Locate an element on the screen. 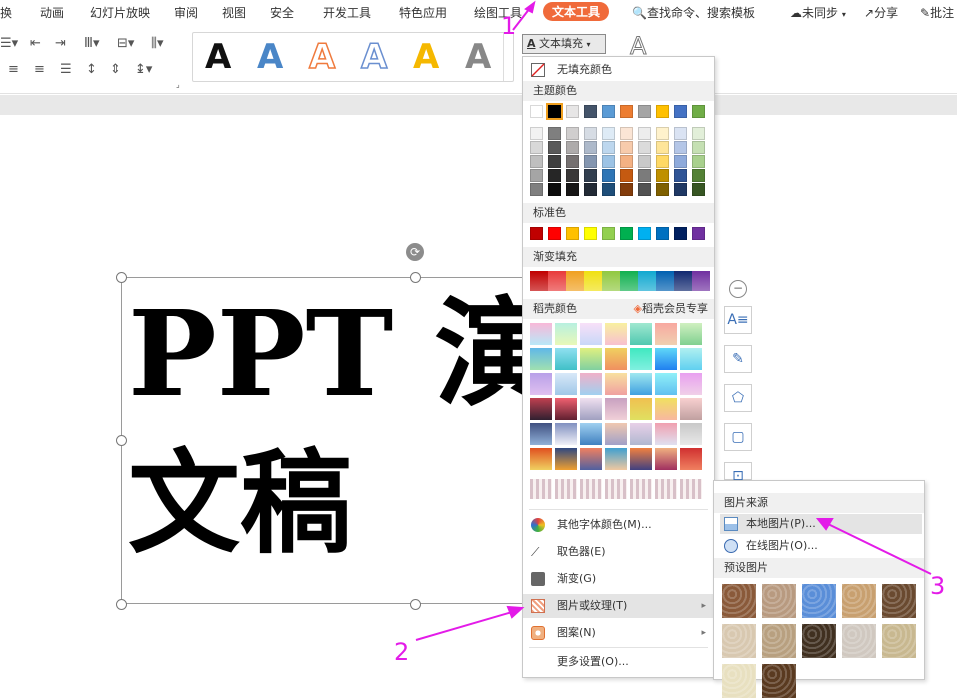  comment-button: ✎批注 is located at coordinates (937, 12).